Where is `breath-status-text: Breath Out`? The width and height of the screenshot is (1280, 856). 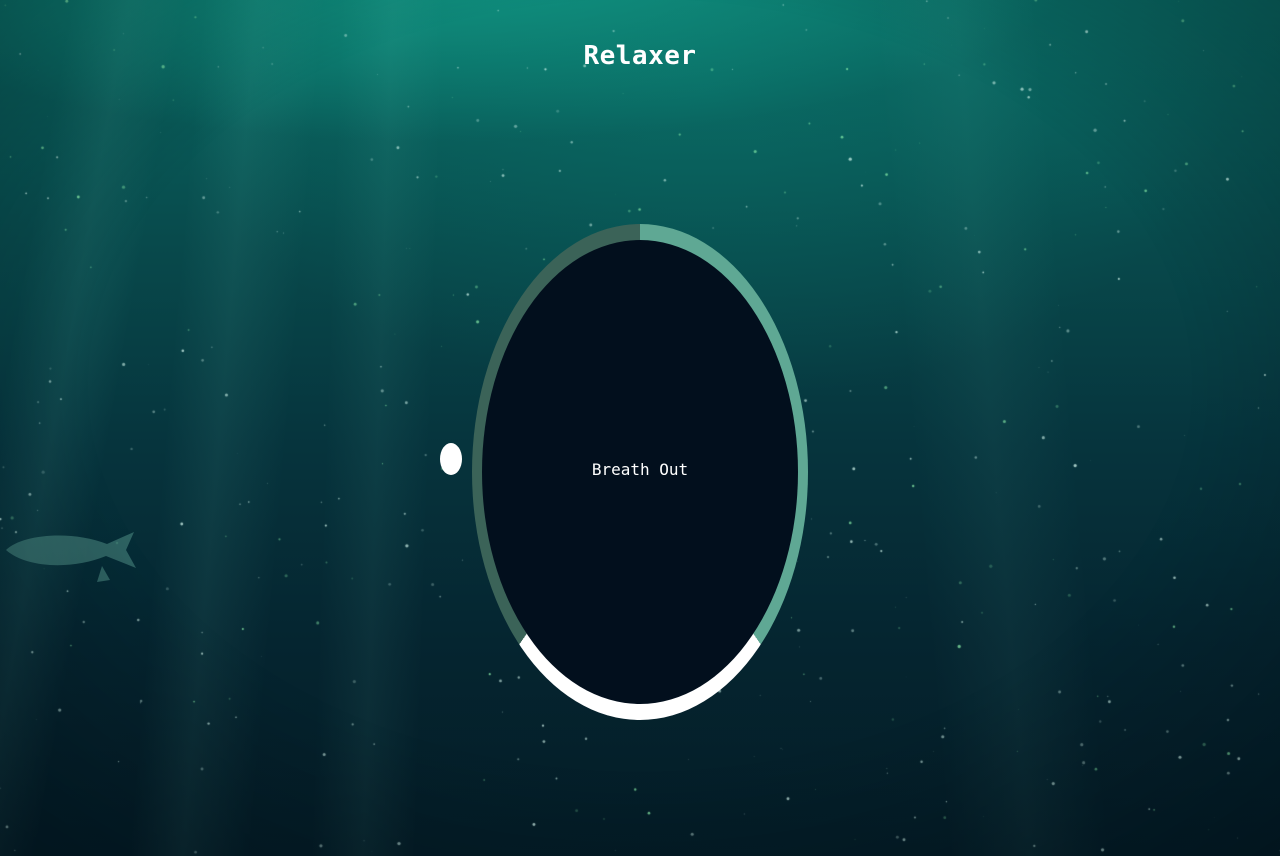
breath-status-text: Breath Out is located at coordinates (640, 469).